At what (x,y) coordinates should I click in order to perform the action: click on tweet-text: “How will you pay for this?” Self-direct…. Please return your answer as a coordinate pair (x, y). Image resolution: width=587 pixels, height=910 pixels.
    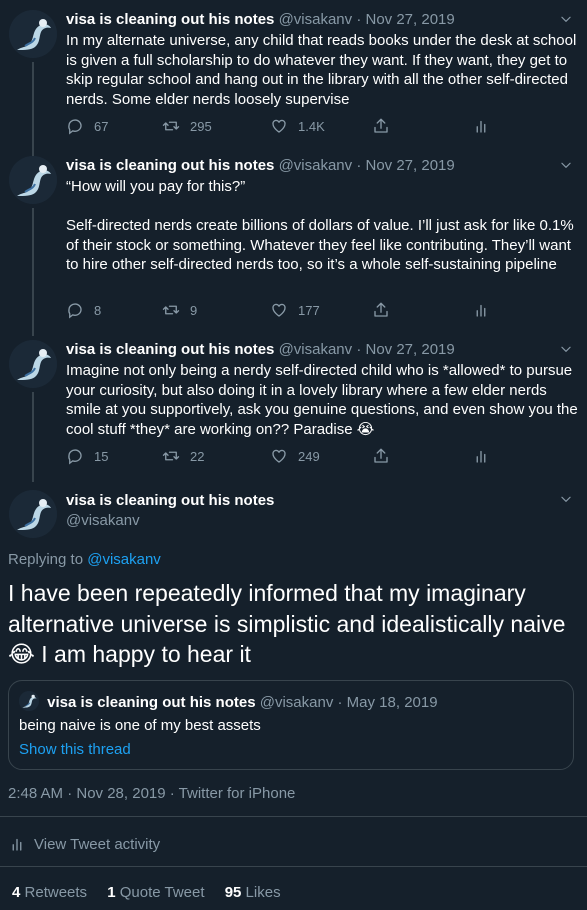
    Looking at the image, I should click on (320, 225).